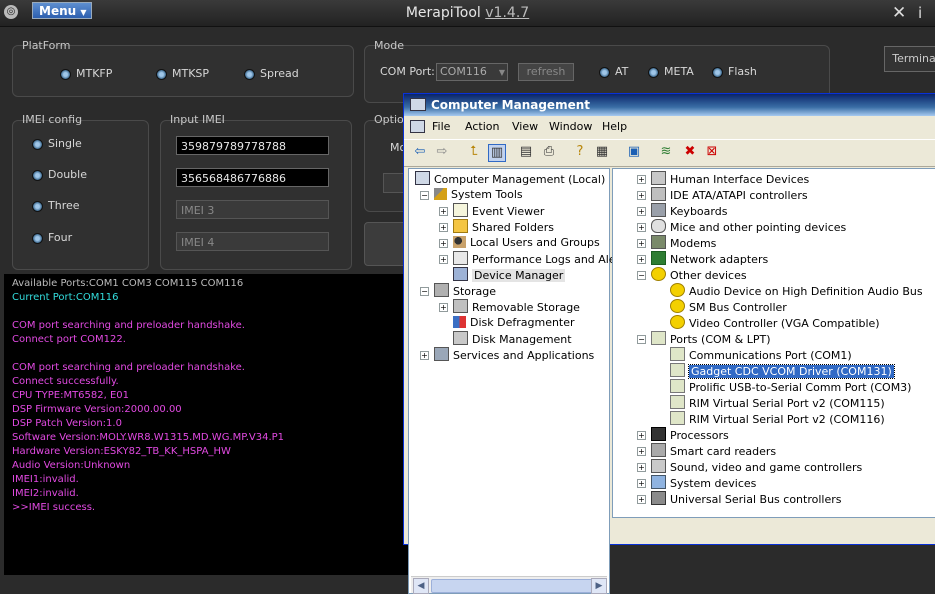 This screenshot has height=594, width=935. I want to click on device-item: Sound, video and game controllers, so click(756, 467).